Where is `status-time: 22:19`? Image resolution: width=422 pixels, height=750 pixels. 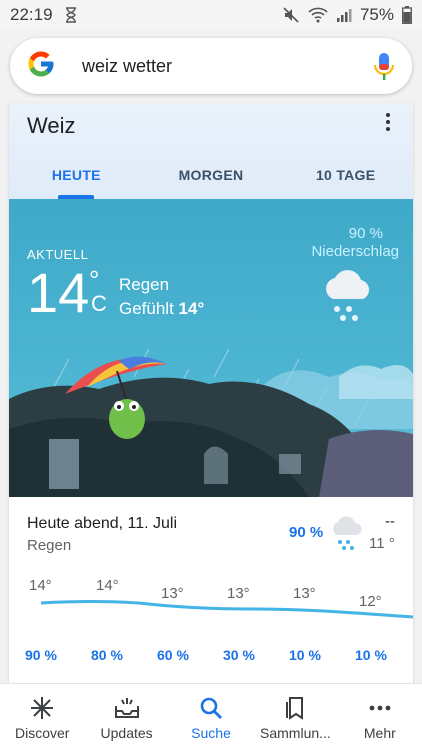 status-time: 22:19 is located at coordinates (31, 14).